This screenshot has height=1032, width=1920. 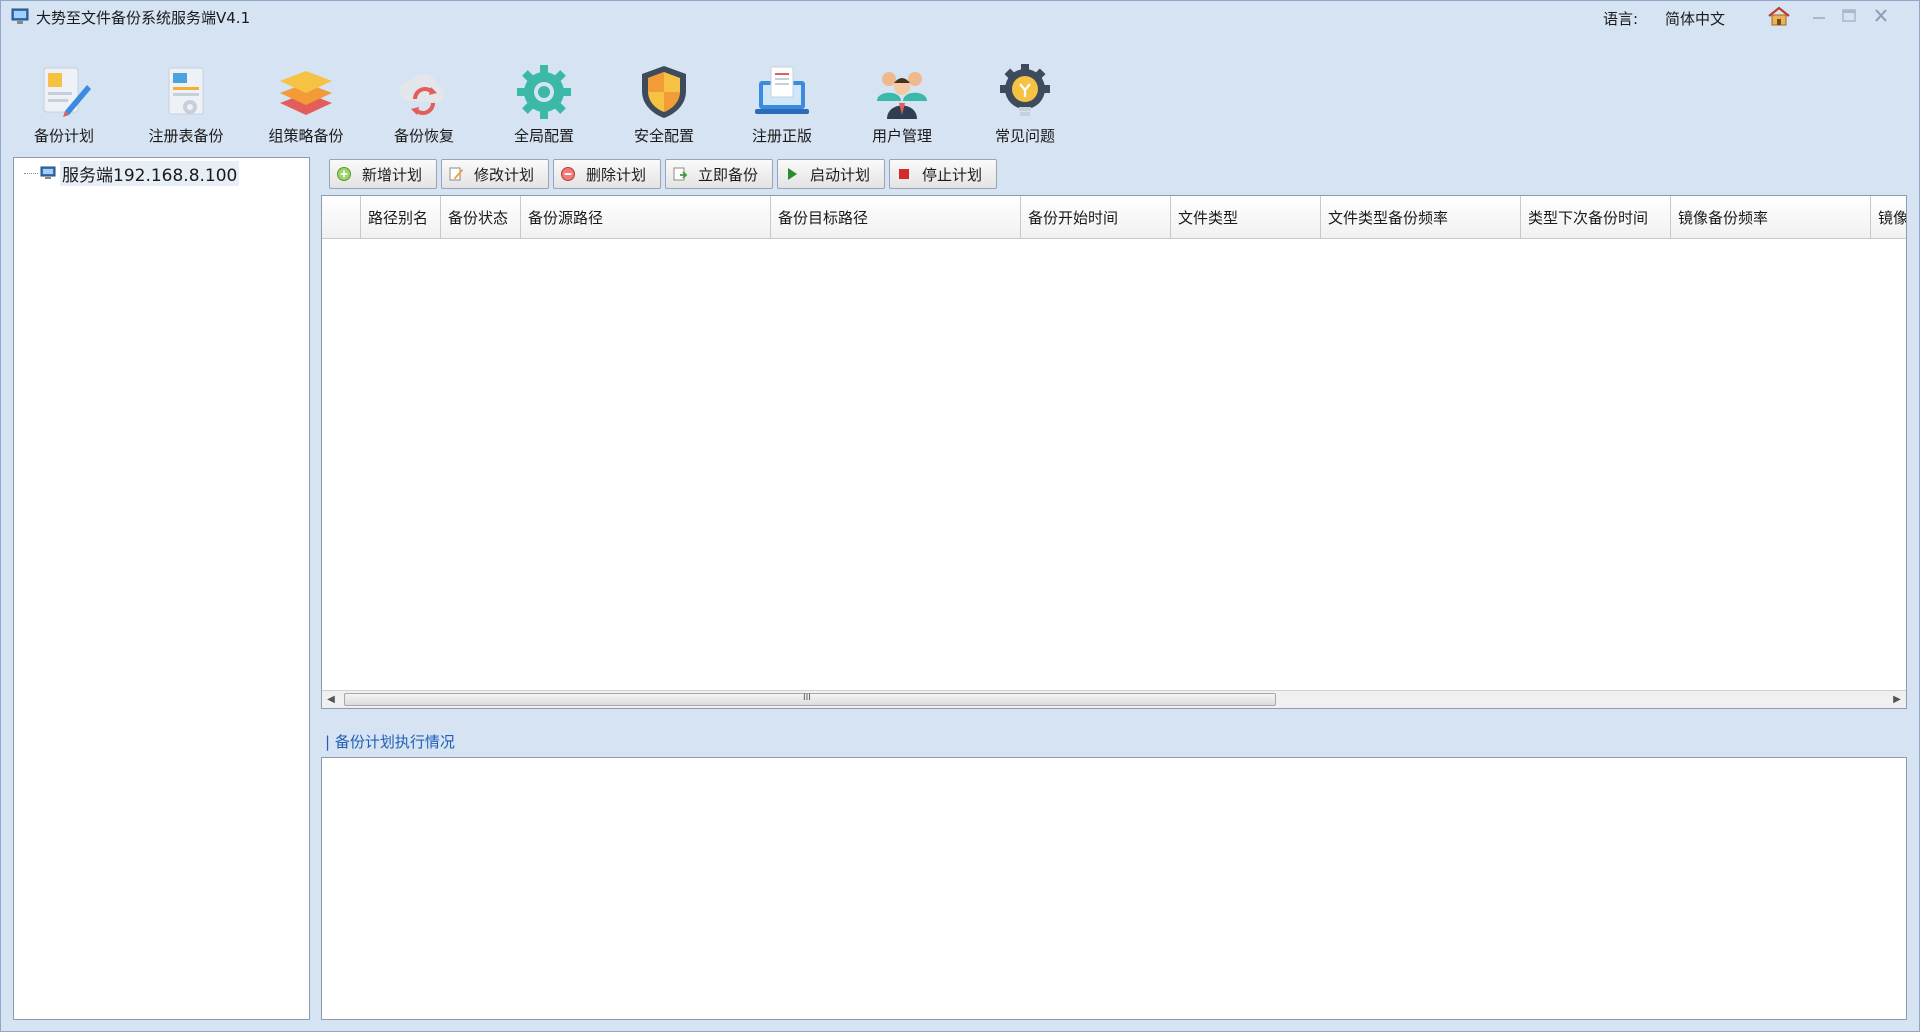 What do you see at coordinates (1779, 16) in the screenshot?
I see `home-icon` at bounding box center [1779, 16].